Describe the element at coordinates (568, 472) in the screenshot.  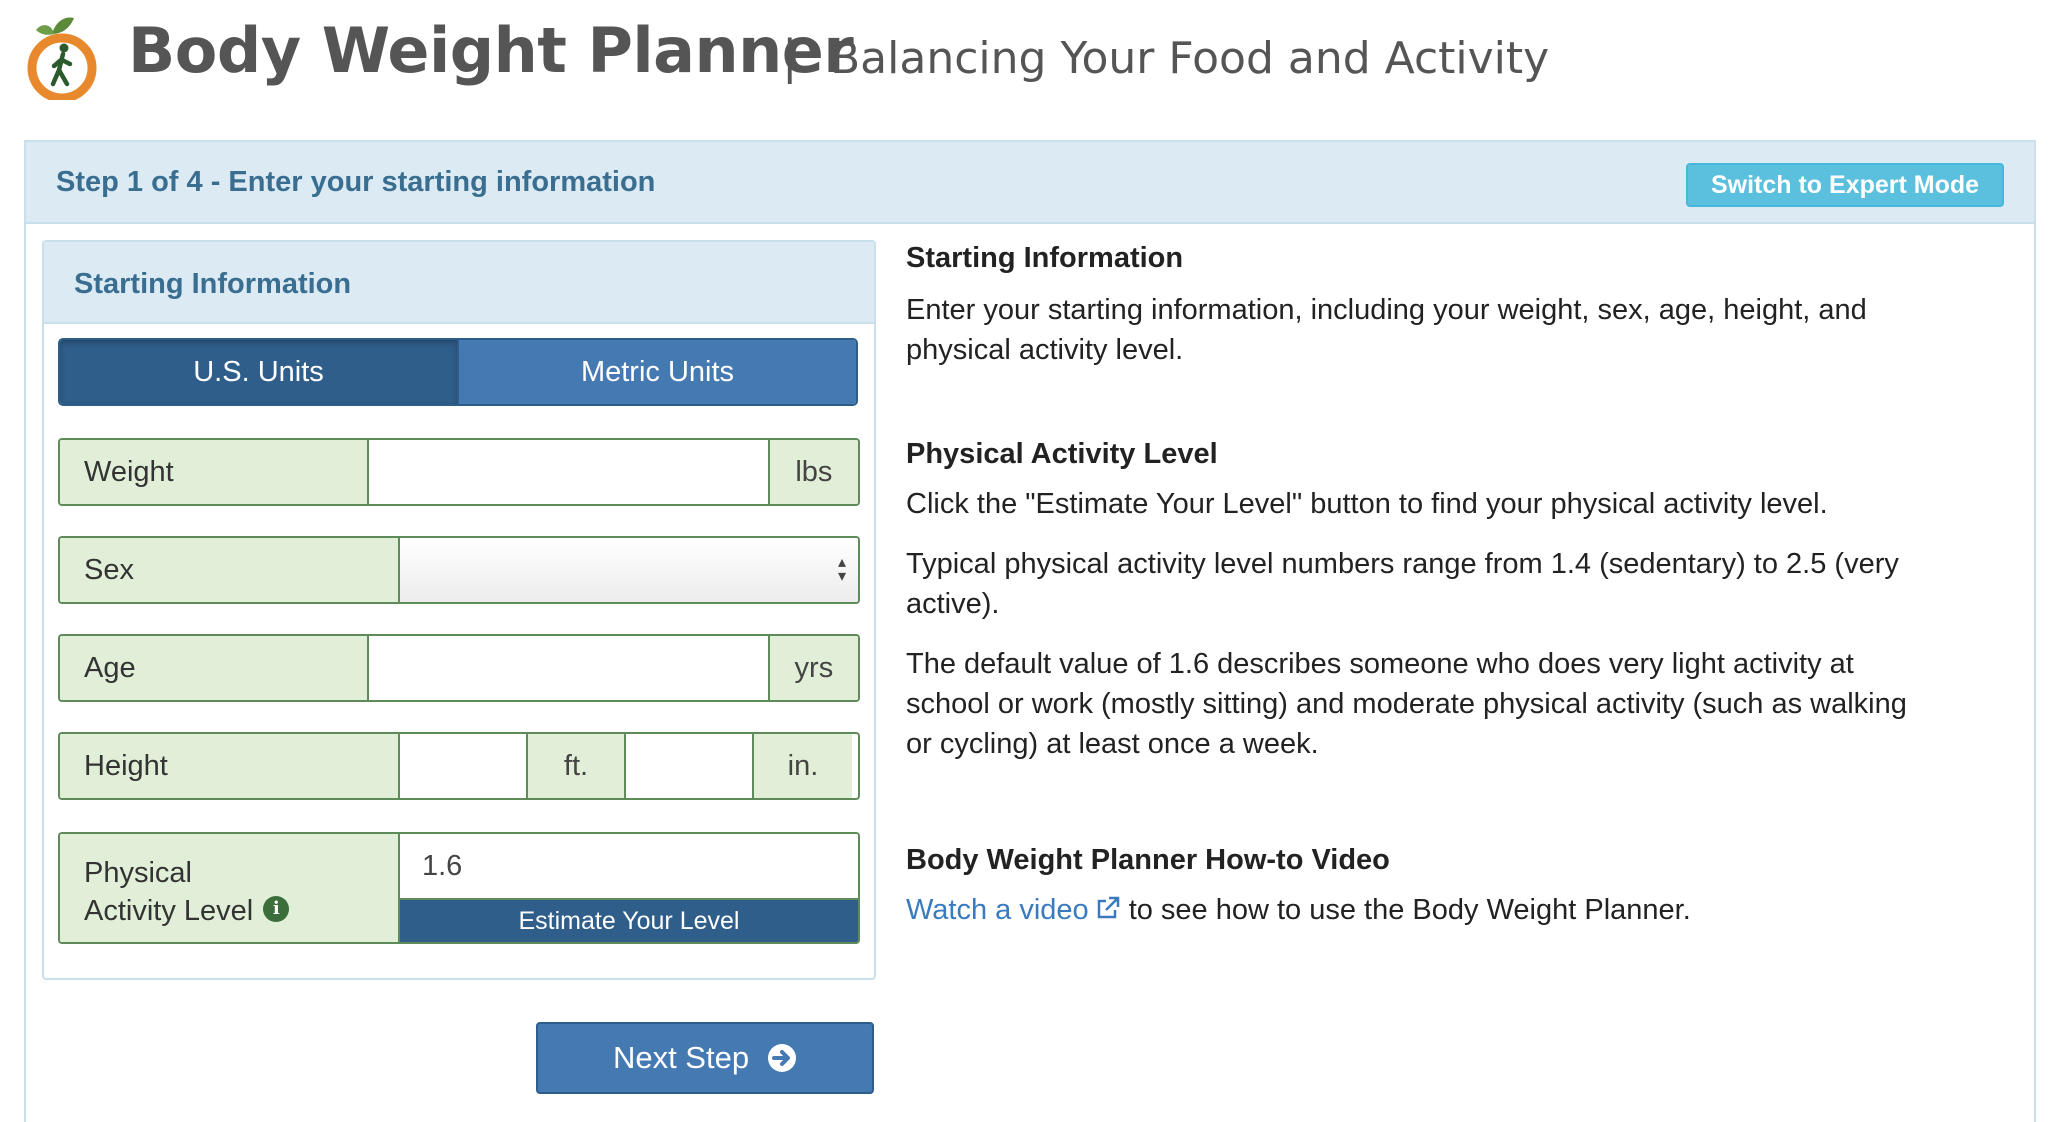
I see `weight-input` at that location.